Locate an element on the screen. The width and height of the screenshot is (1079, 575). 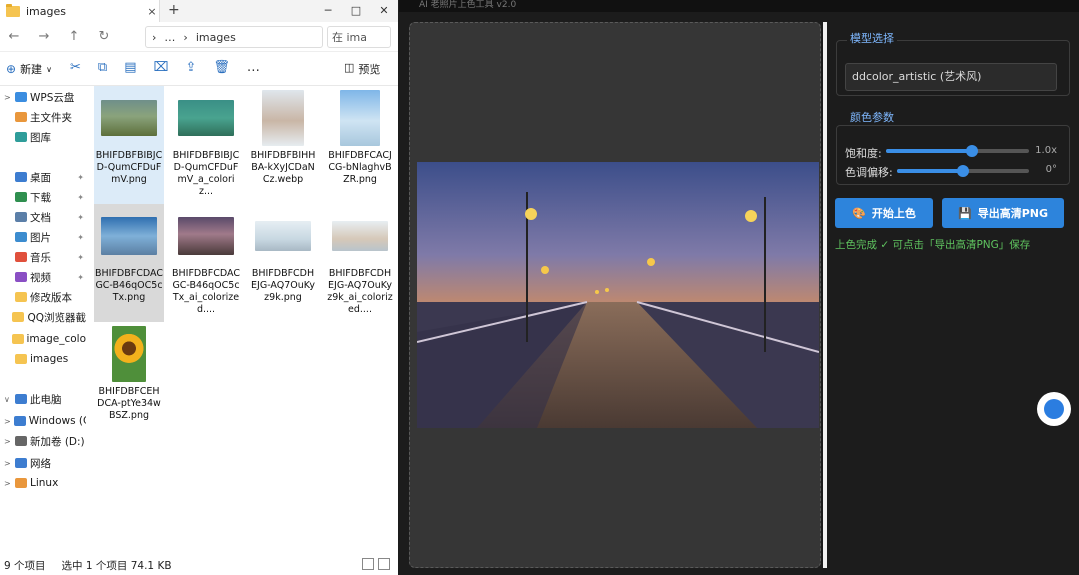
copy-icon: ⧉ is located at coordinates (102, 67).